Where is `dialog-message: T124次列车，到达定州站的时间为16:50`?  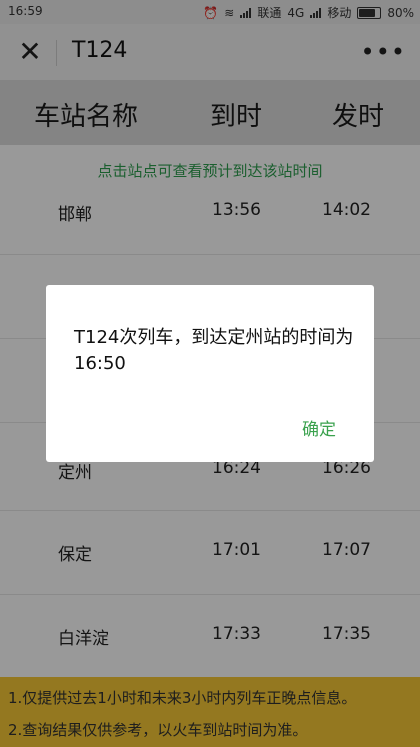
dialog-message: T124次列车，到达定州站的时间为16:50 is located at coordinates (214, 350).